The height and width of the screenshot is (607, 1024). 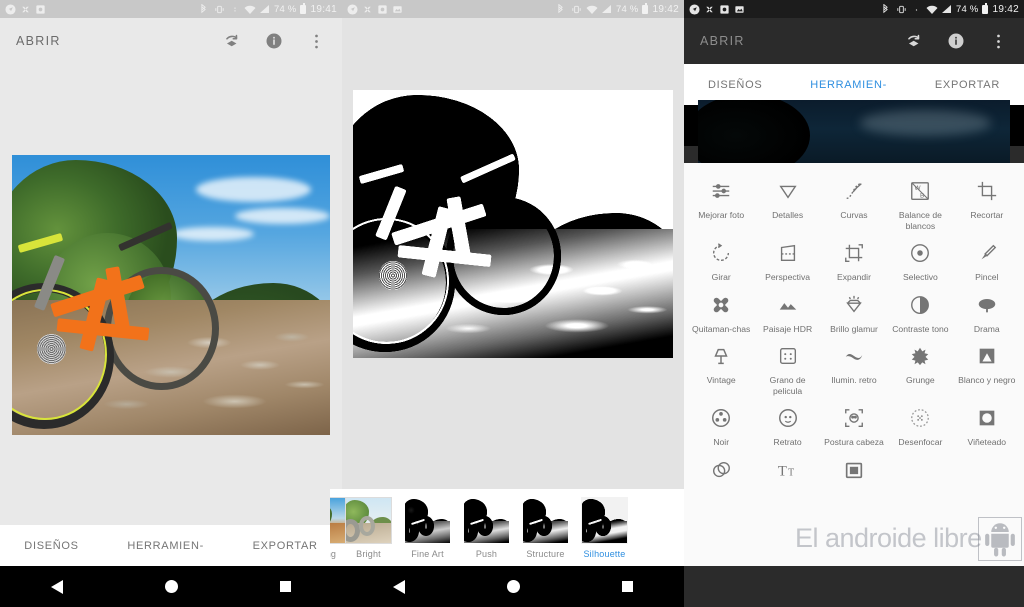 I want to click on tool-texto: TT, so click(x=787, y=472).